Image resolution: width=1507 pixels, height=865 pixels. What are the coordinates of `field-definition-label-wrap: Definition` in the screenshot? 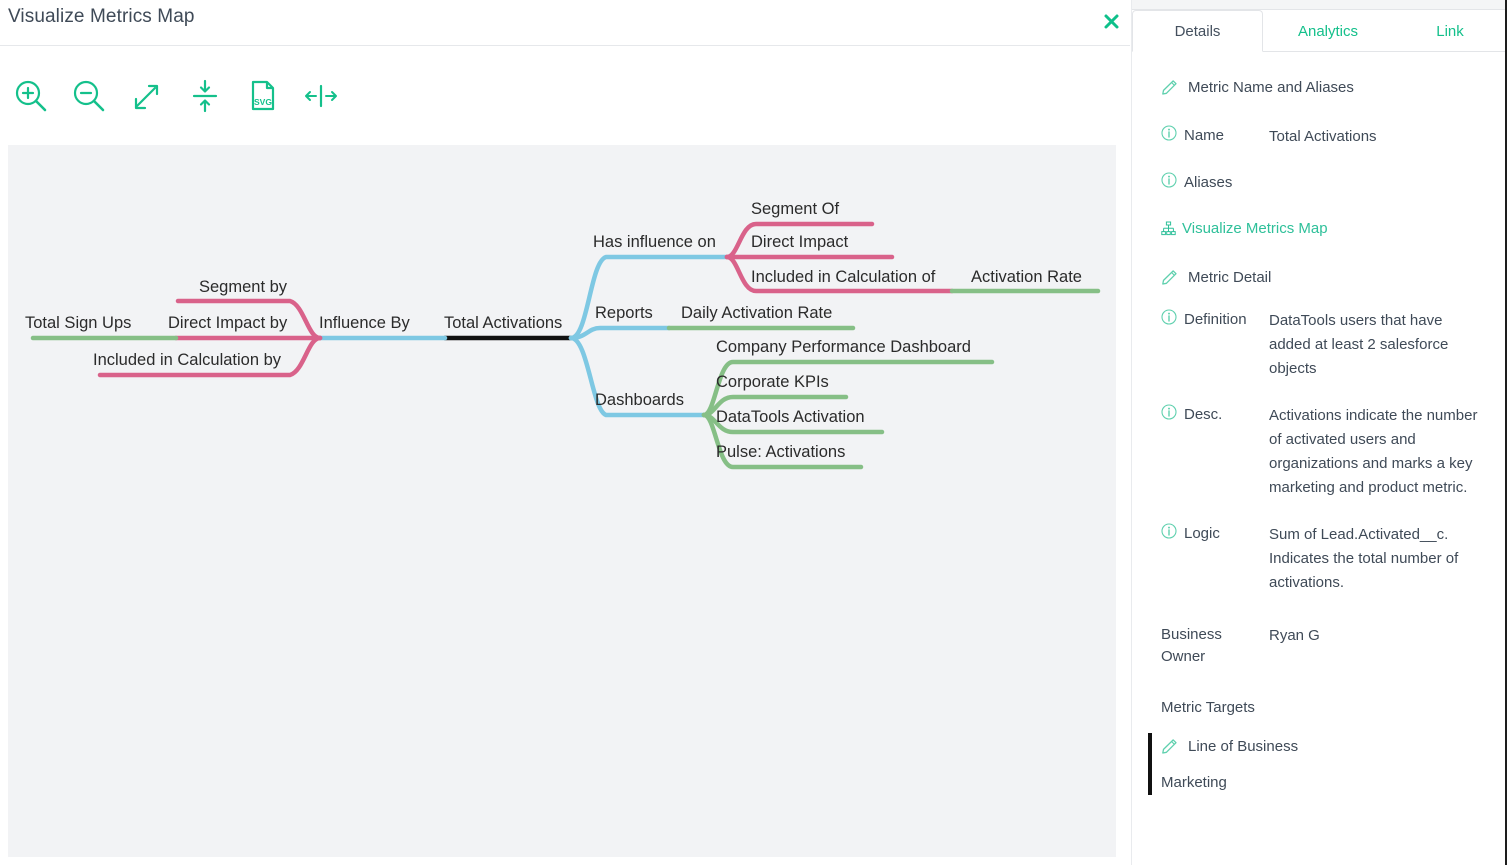 It's located at (1215, 345).